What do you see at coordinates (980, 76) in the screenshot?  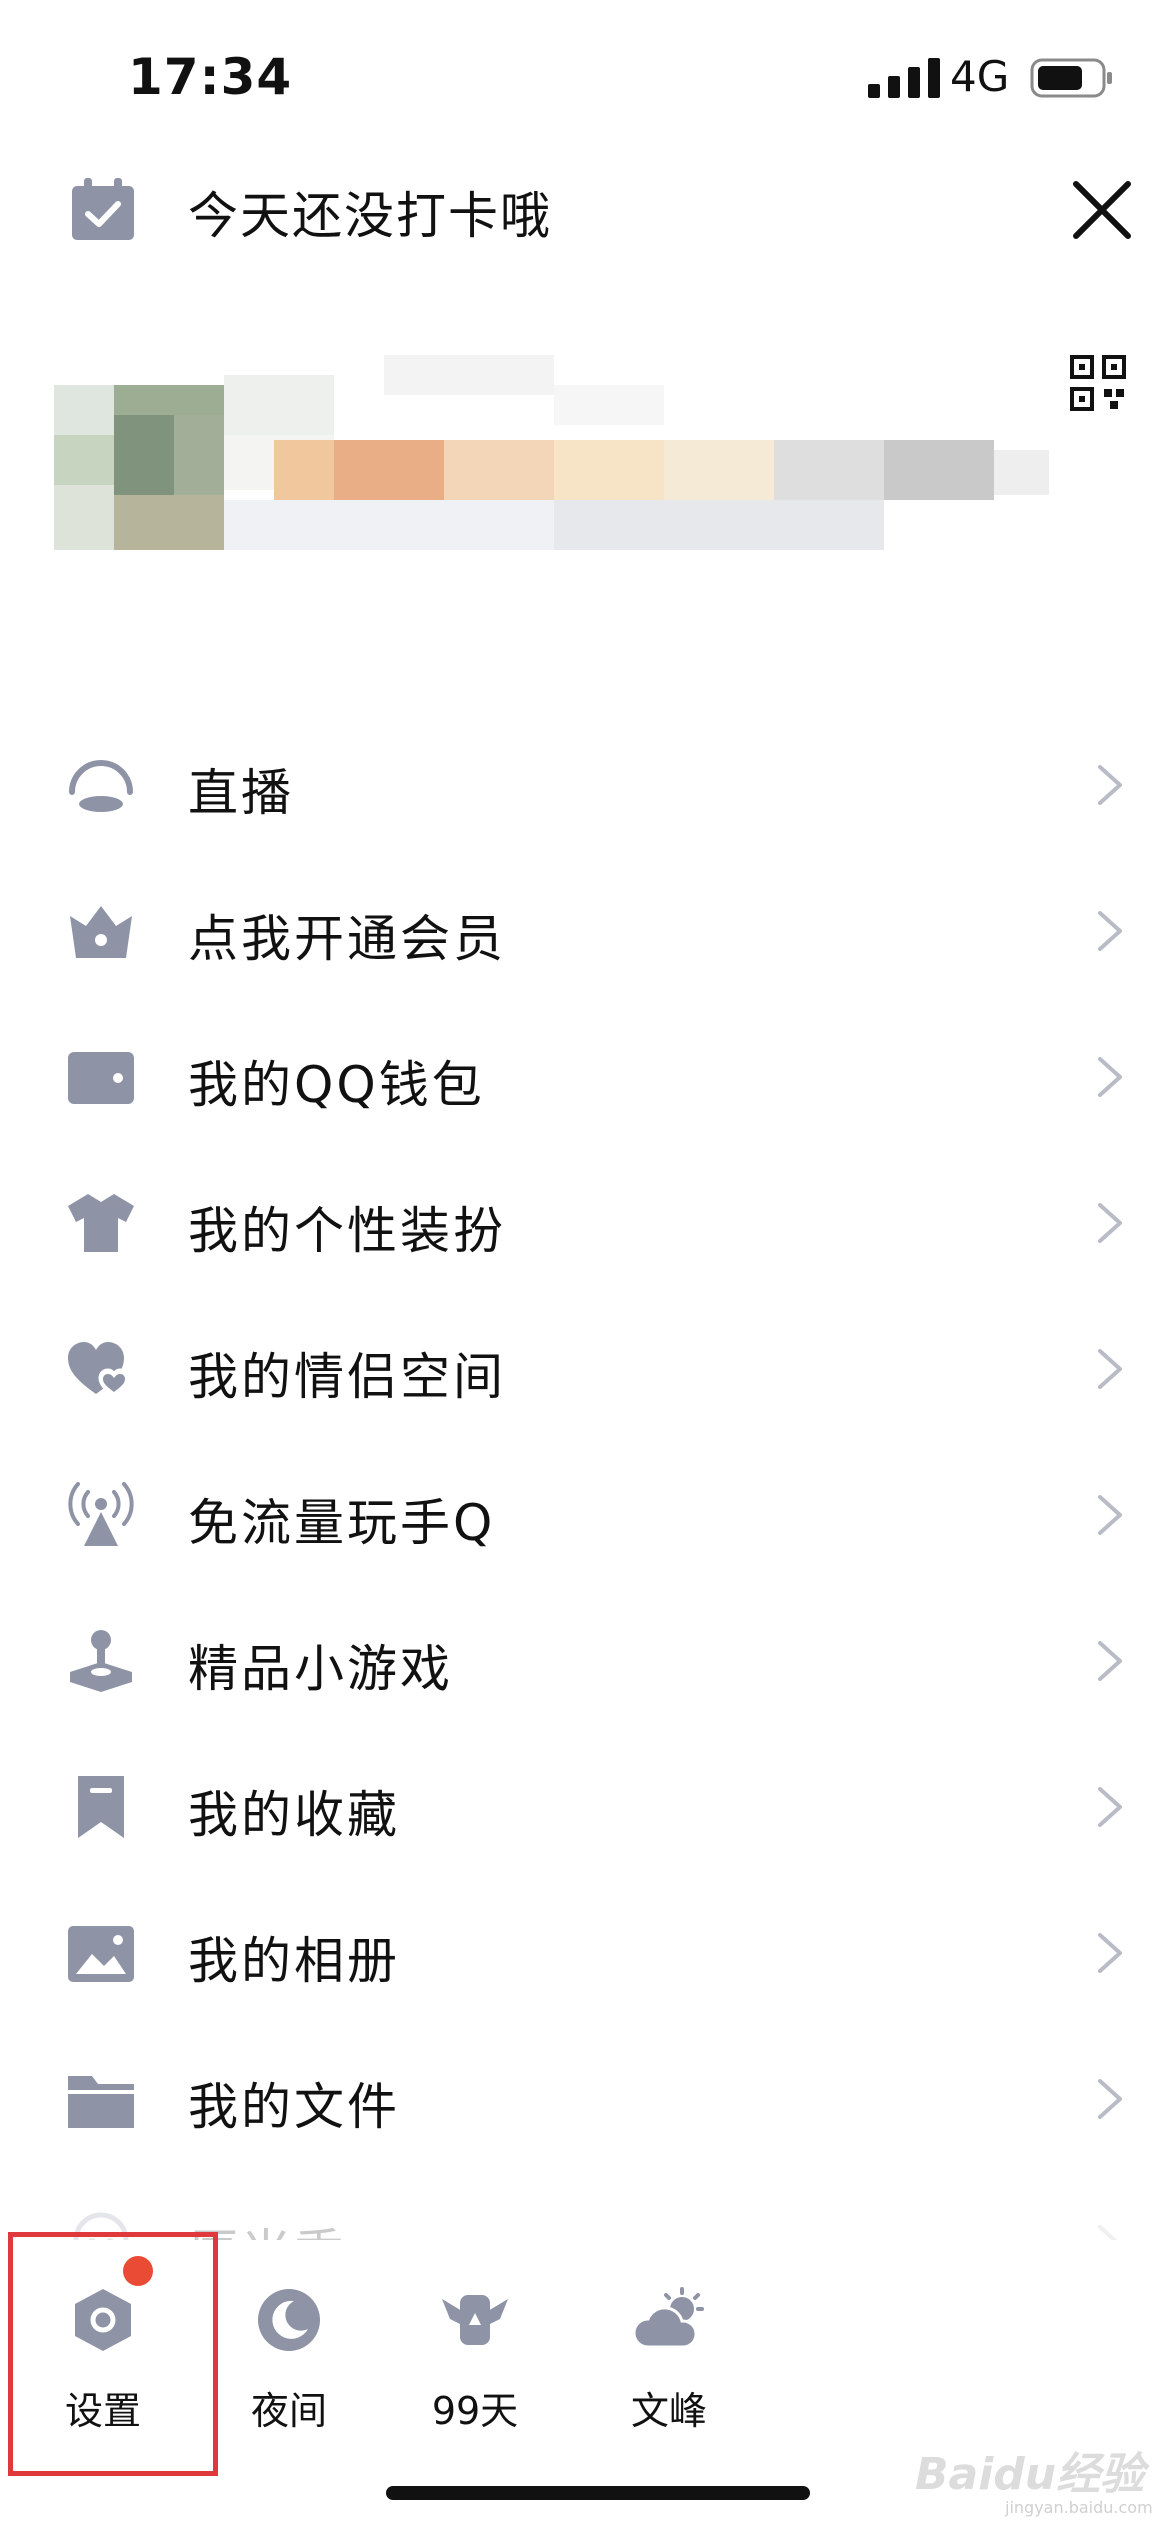 I see `network-type: 4G` at bounding box center [980, 76].